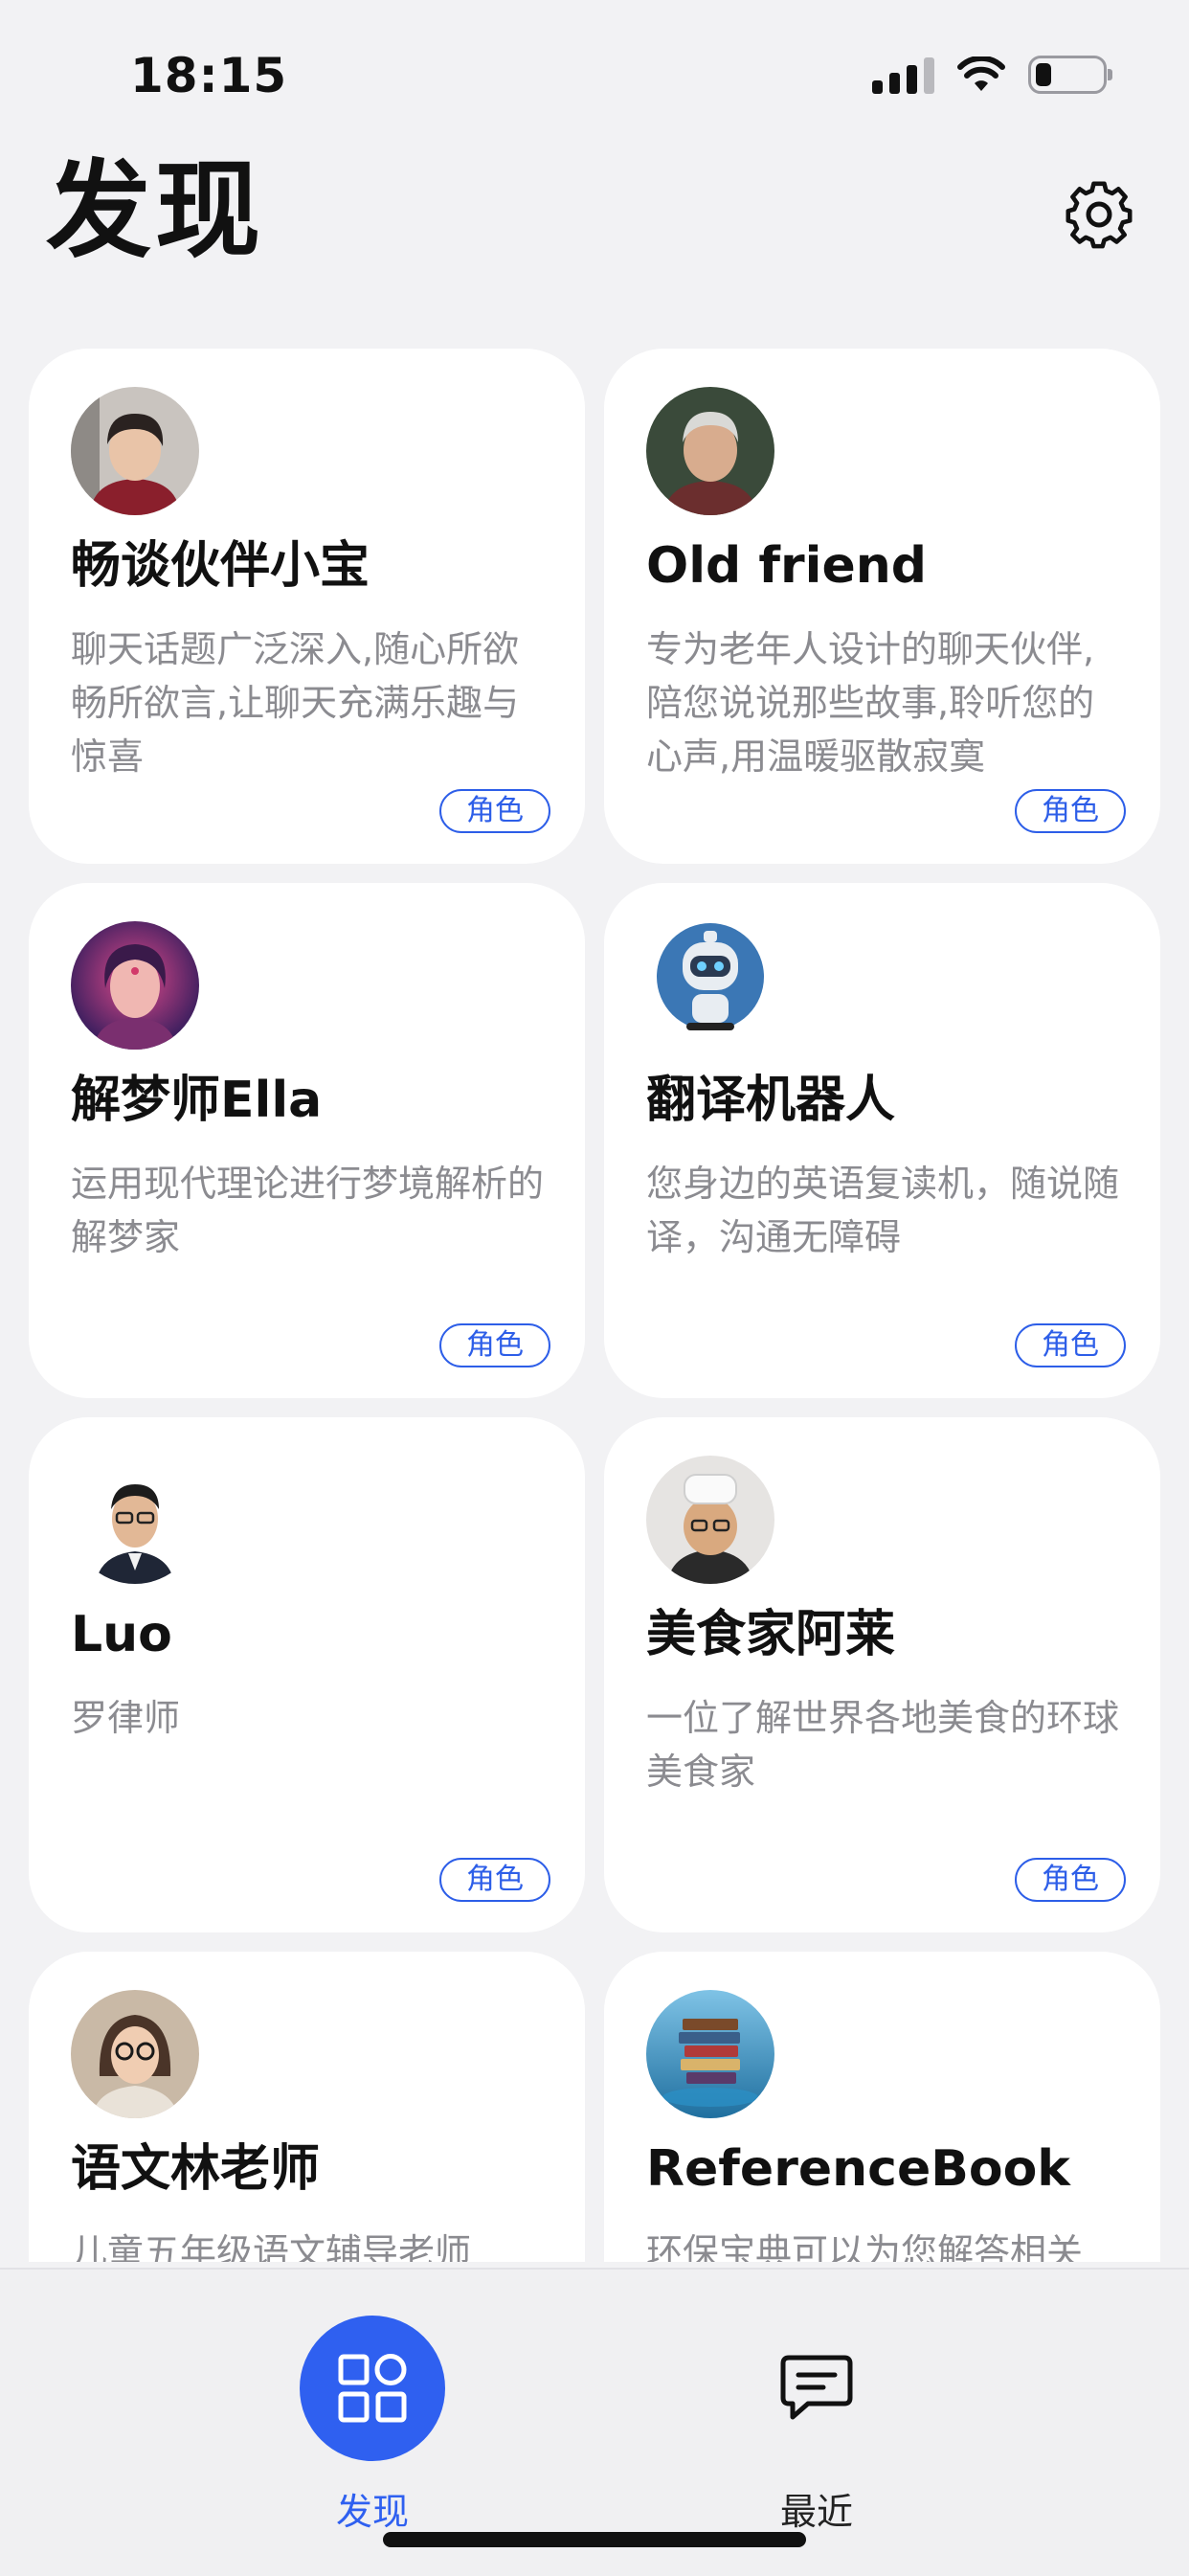 The image size is (1189, 2576). Describe the element at coordinates (883, 1210) in the screenshot. I see `card-description: 您身边的英语复读机，随说随译，沟通无障碍` at that location.